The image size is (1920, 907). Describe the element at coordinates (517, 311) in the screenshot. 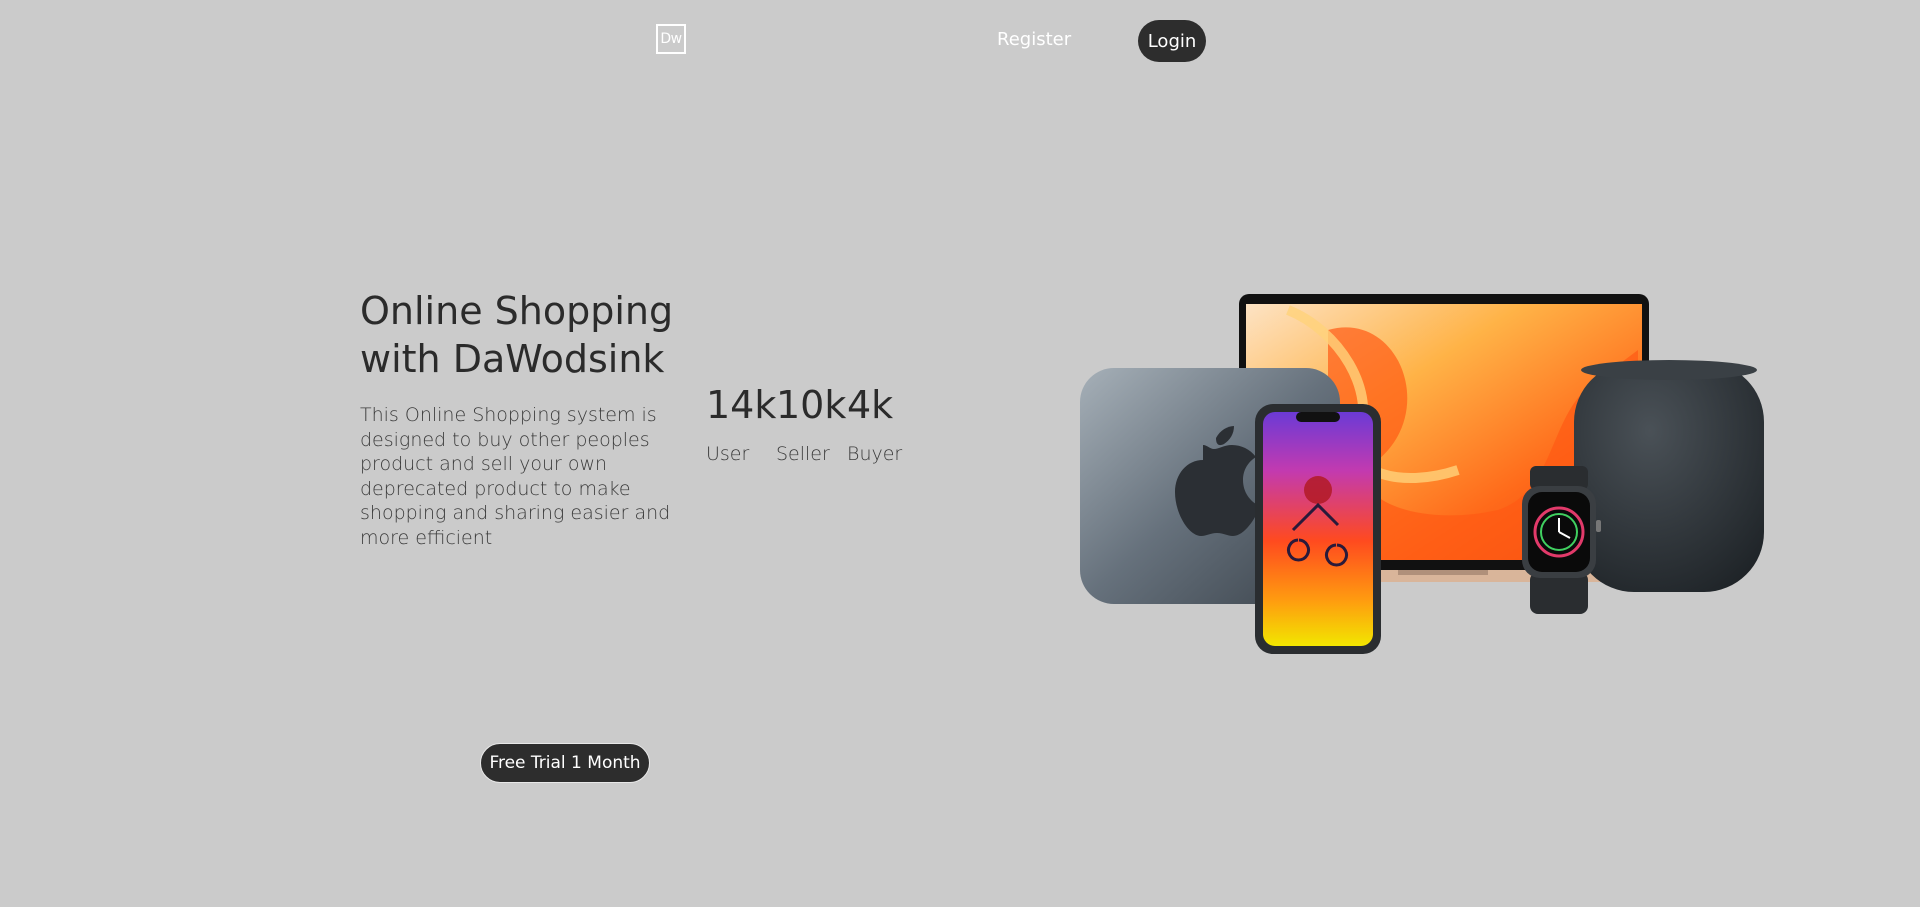

I see `hero-title-line1: Online Shopping` at that location.